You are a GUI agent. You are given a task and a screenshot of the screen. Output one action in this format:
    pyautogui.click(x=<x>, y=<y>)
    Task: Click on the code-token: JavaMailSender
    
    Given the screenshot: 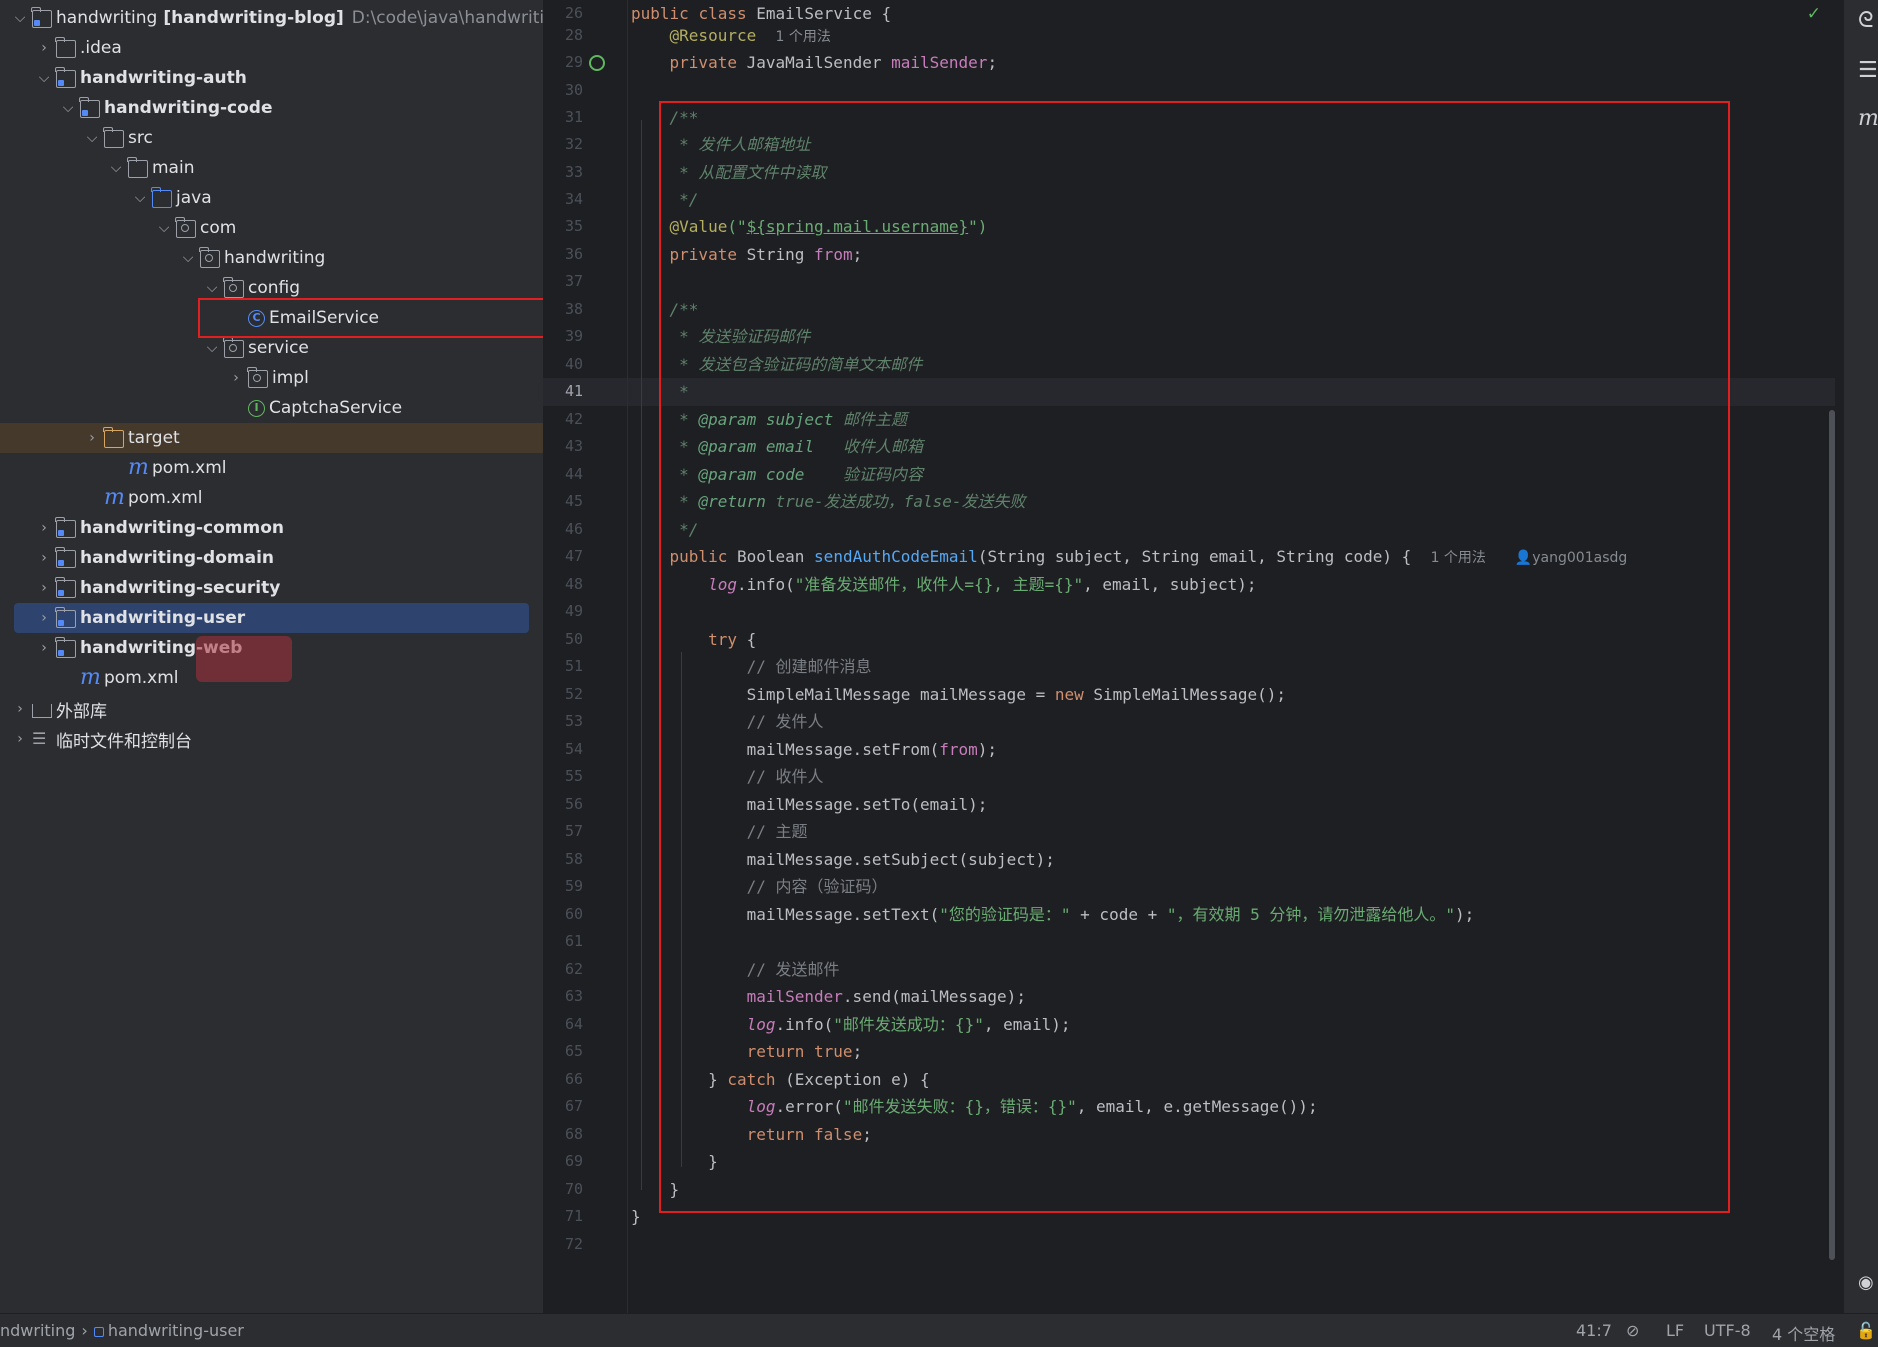 What is the action you would take?
    pyautogui.click(x=814, y=62)
    